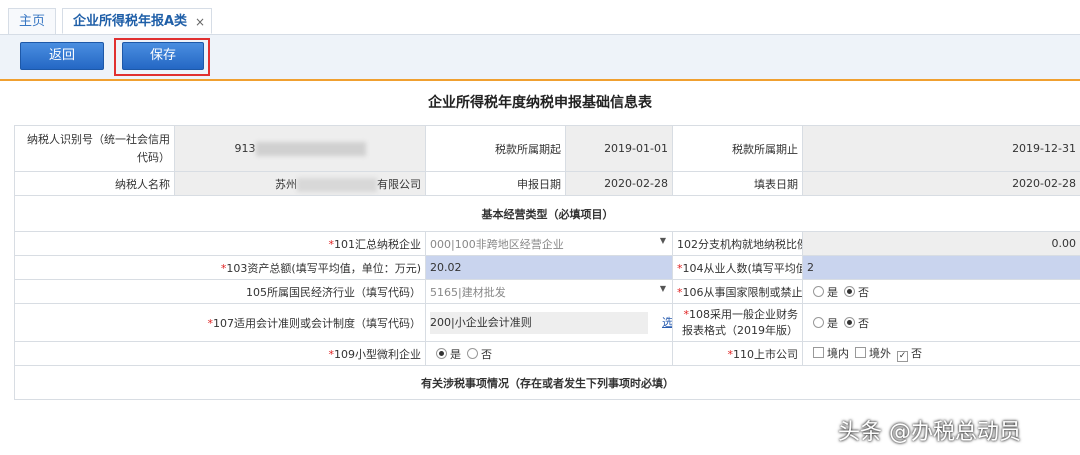 The width and height of the screenshot is (1080, 455). I want to click on field-109-radios: 是否, so click(549, 353).